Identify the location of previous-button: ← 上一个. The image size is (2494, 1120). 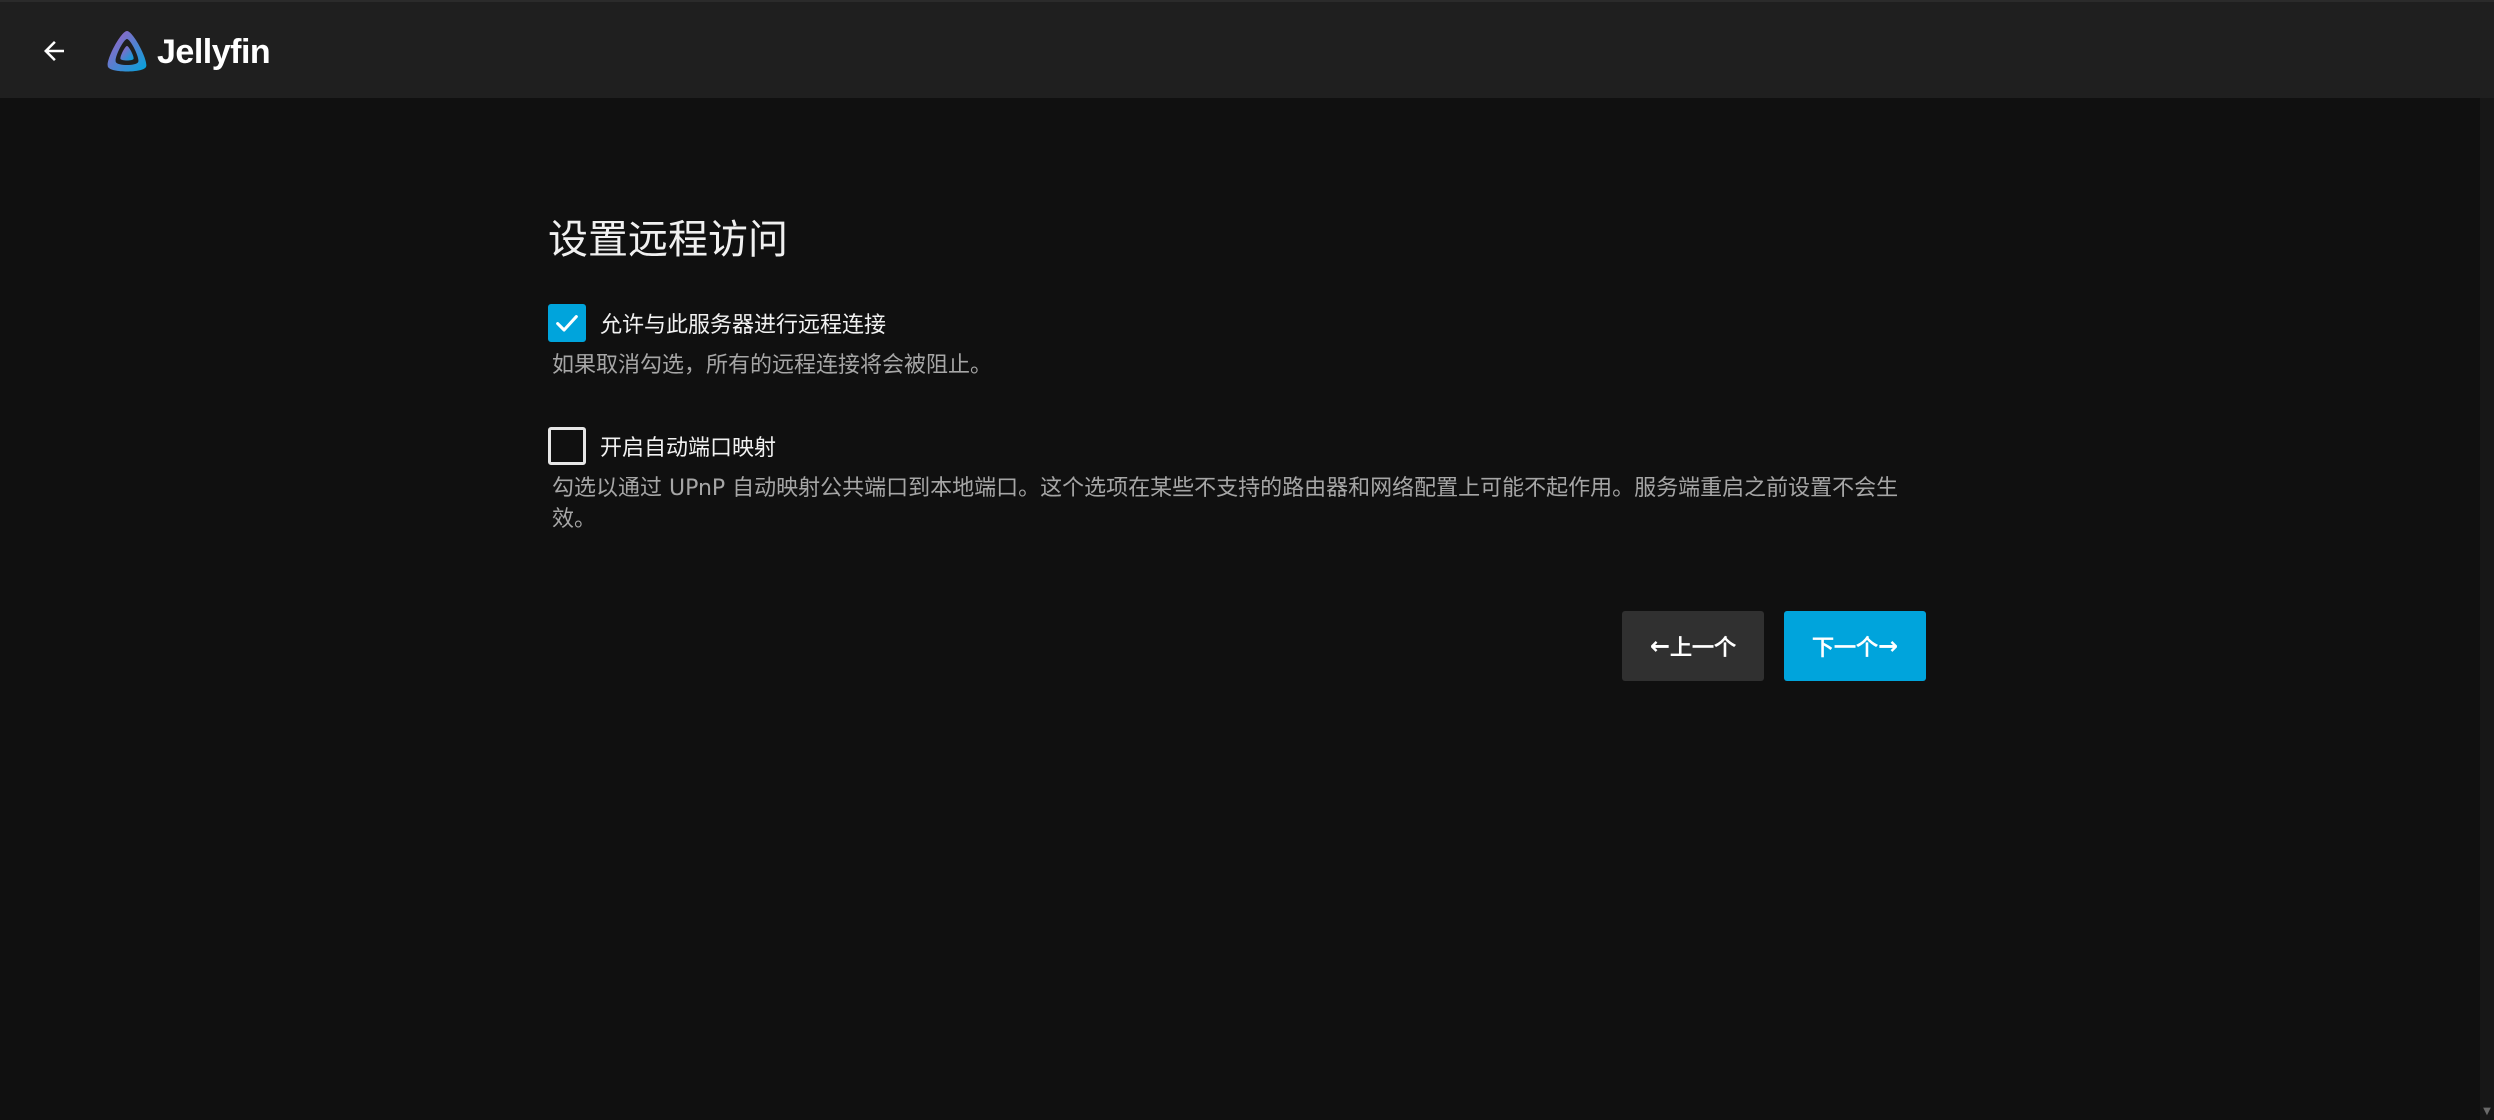
(1693, 646).